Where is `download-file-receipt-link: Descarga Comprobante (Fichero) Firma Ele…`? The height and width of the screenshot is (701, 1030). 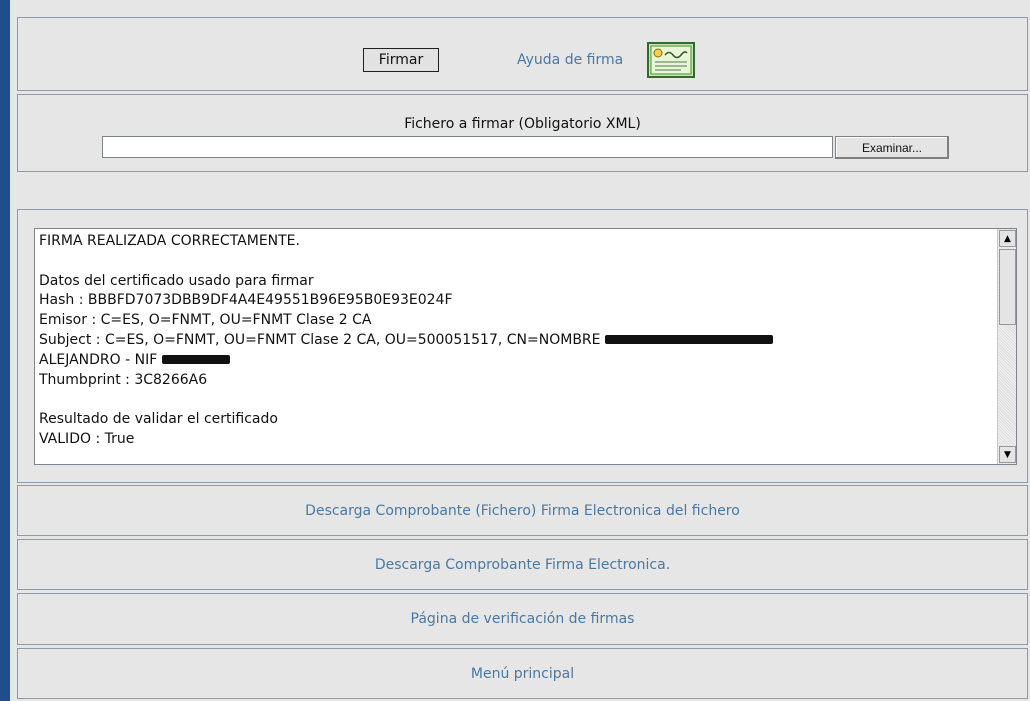 download-file-receipt-link: Descarga Comprobante (Fichero) Firma Ele… is located at coordinates (522, 510).